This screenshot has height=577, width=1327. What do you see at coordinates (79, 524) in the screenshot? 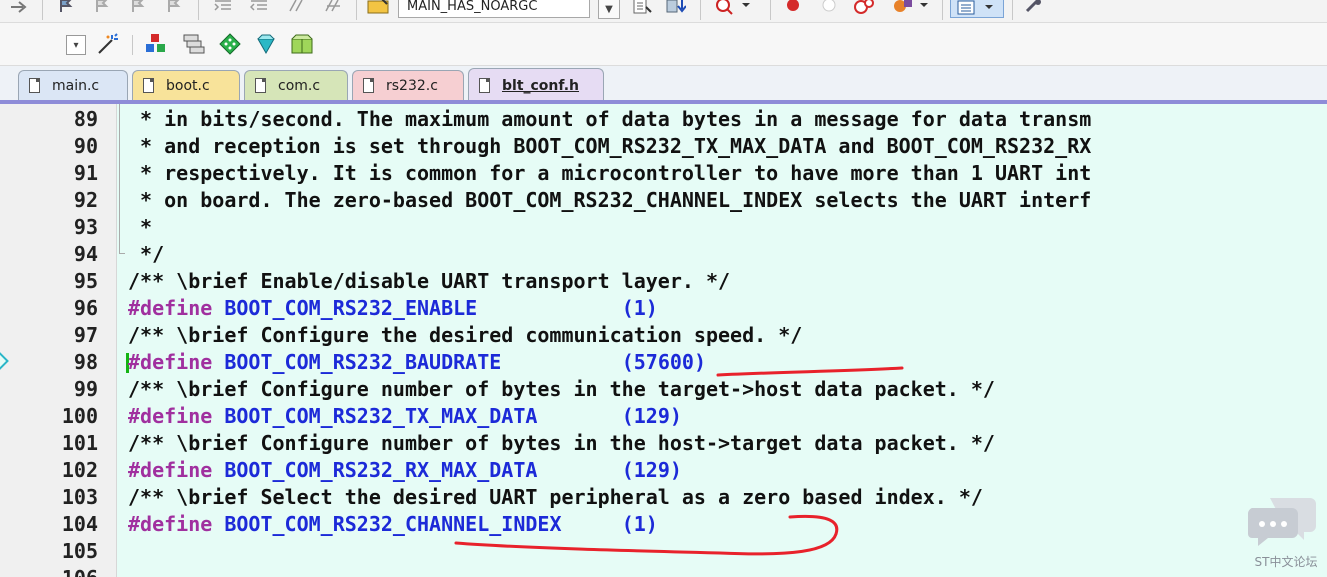
I see `line-number: 104` at bounding box center [79, 524].